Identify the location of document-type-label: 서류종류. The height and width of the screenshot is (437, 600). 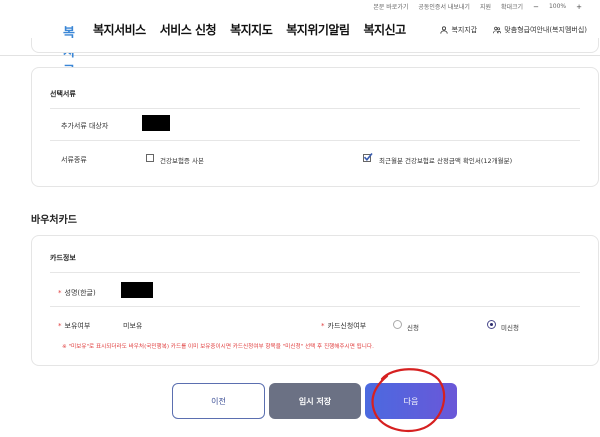
(74, 160).